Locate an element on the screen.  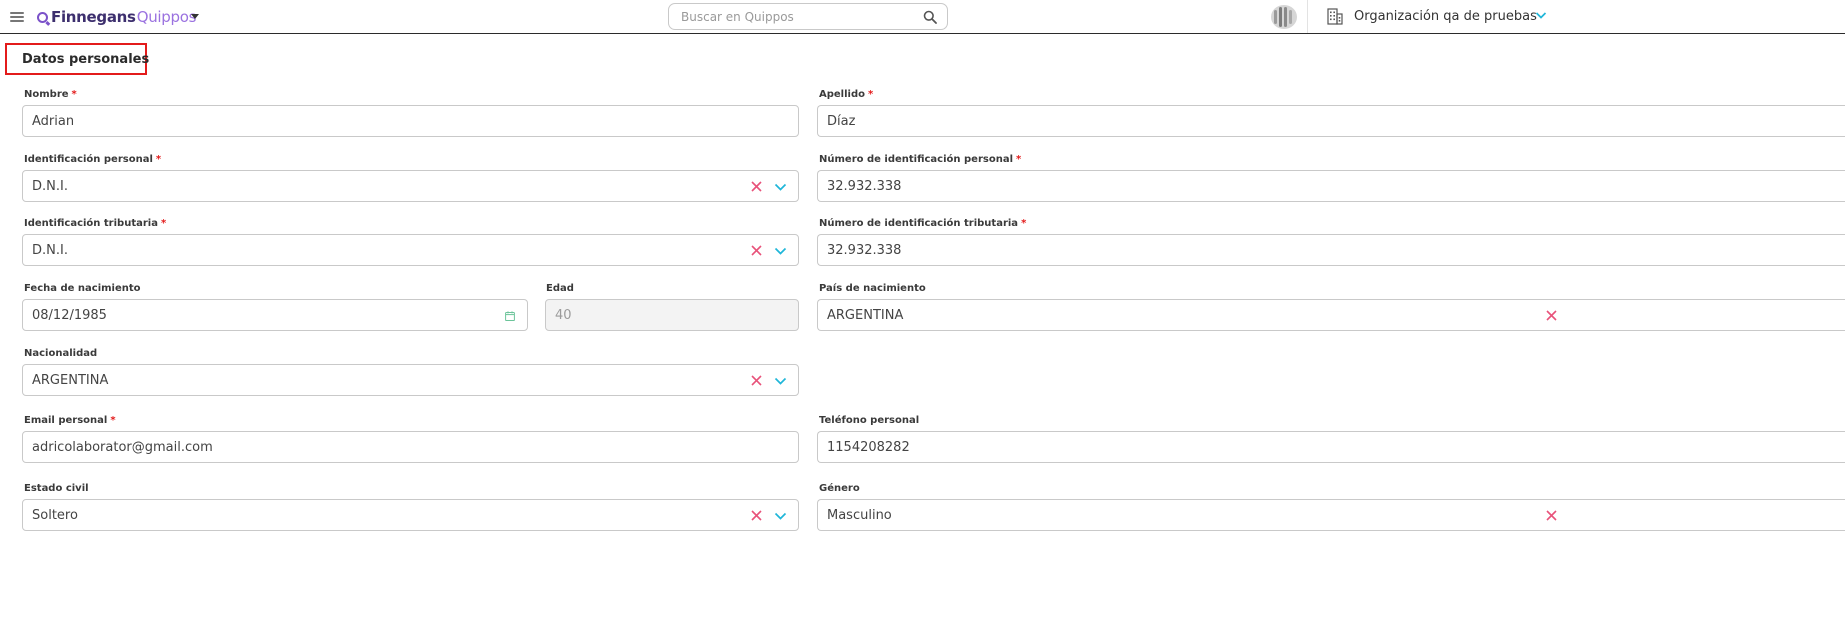
organization-selector: Organización qa de pruebas is located at coordinates (1433, 16).